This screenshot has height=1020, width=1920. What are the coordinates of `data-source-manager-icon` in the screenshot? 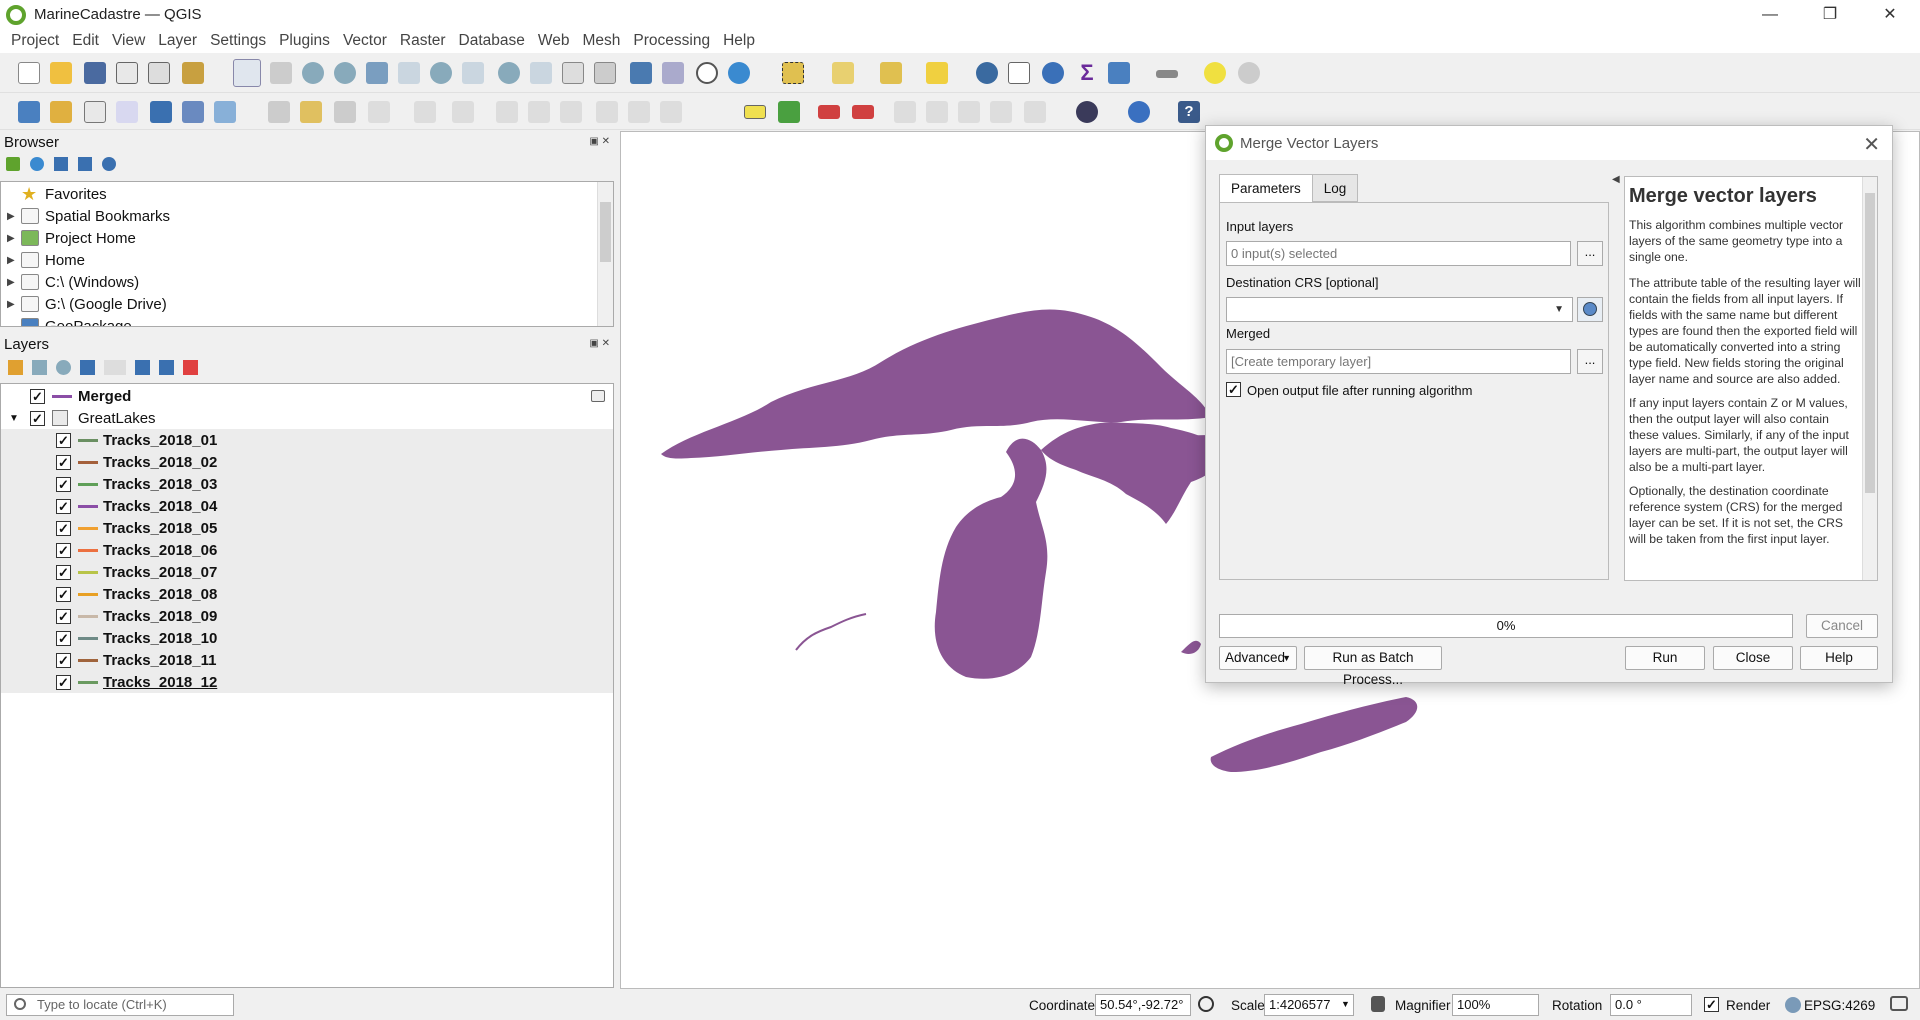 It's located at (29, 112).